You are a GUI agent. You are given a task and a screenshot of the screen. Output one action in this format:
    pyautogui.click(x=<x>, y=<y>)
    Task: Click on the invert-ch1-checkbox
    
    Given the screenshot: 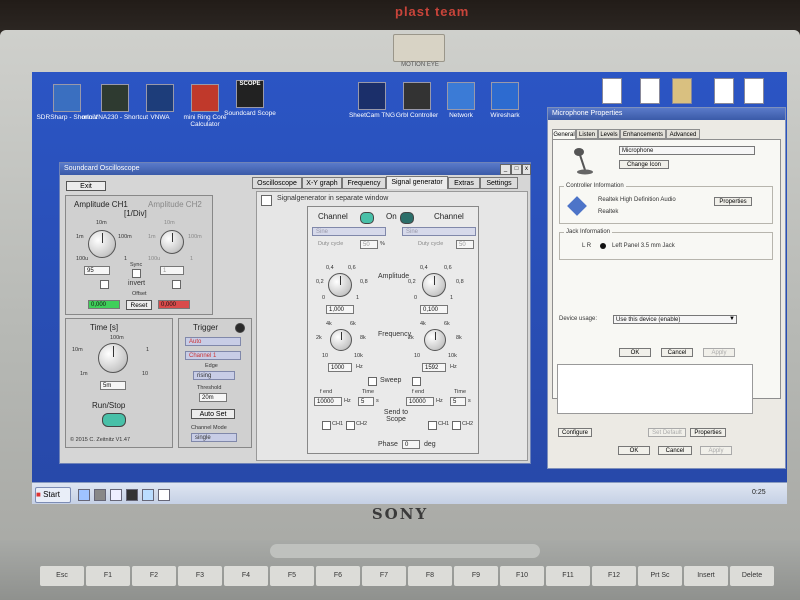 What is the action you would take?
    pyautogui.click(x=104, y=284)
    